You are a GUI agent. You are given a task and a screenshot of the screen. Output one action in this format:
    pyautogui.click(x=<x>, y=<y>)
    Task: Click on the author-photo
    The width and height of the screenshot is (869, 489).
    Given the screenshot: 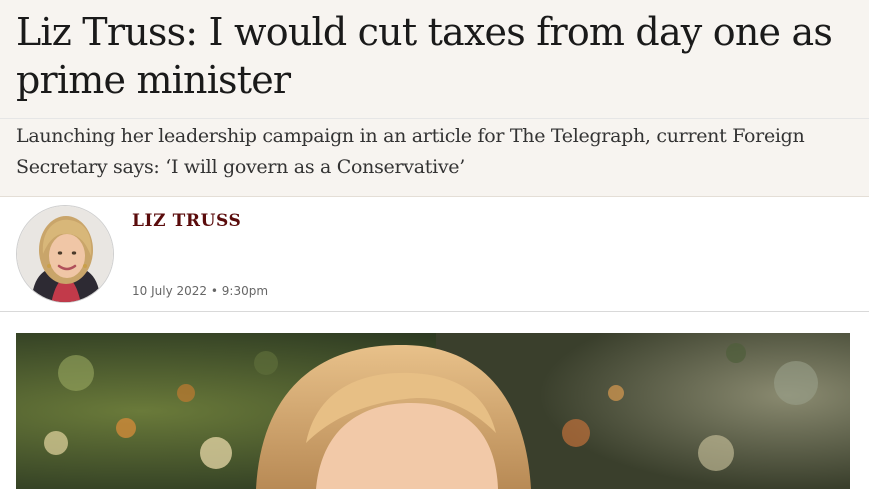 What is the action you would take?
    pyautogui.click(x=65, y=254)
    